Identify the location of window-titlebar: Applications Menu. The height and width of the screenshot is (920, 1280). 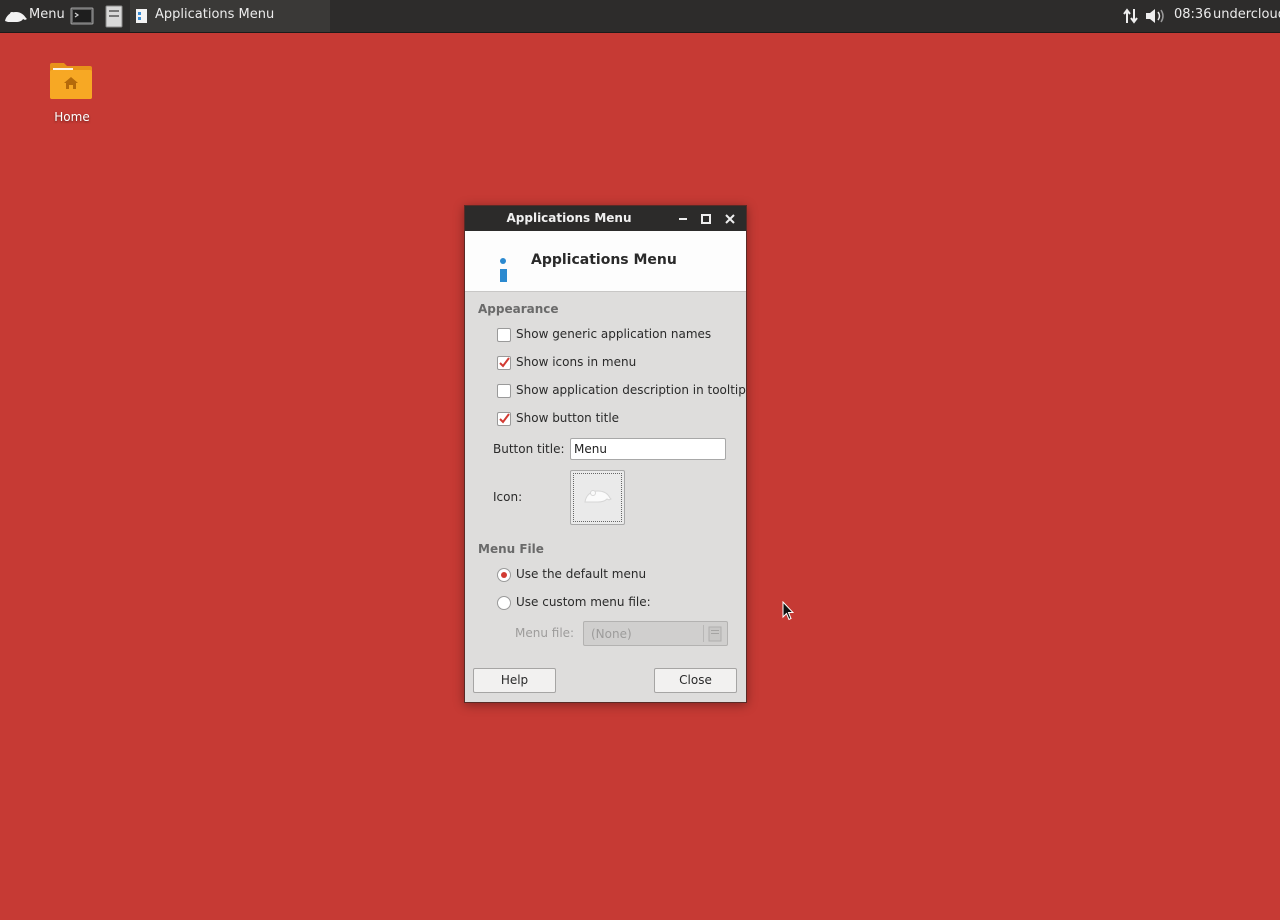
(605, 218).